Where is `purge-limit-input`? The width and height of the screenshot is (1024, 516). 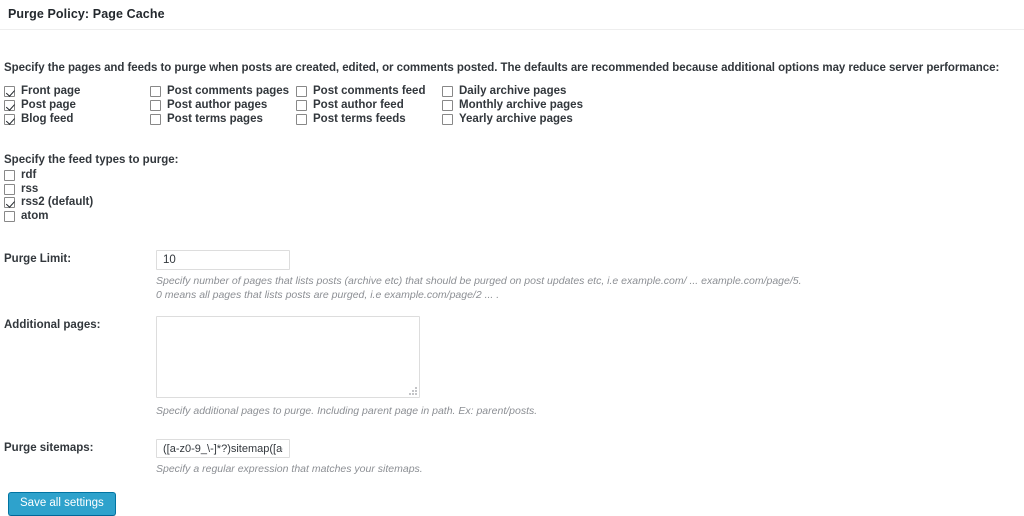 purge-limit-input is located at coordinates (223, 260).